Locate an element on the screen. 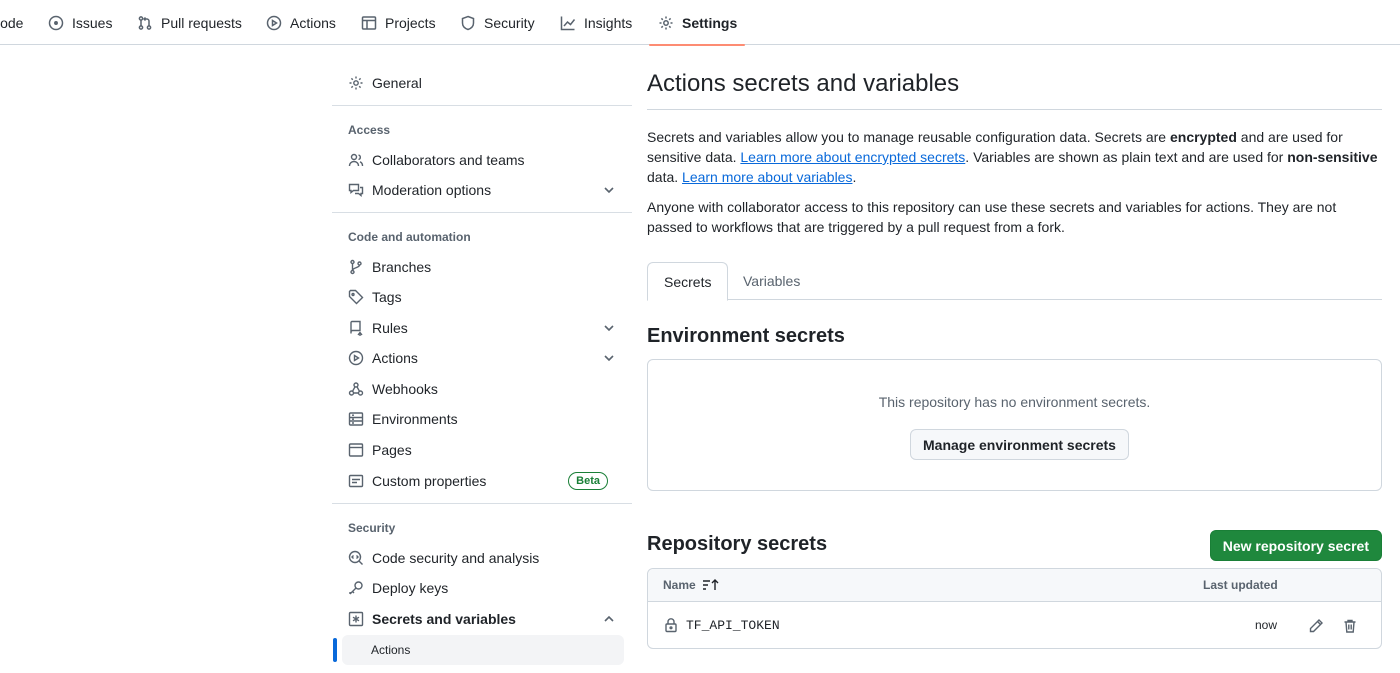  sidebar-item-general: General is located at coordinates (482, 83).